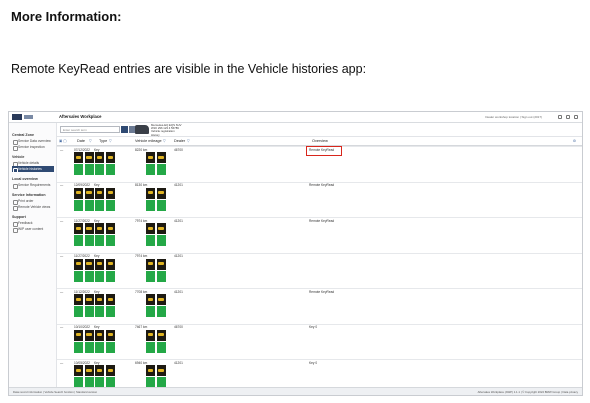  I want to click on column-overview: Overview, so click(320, 141).